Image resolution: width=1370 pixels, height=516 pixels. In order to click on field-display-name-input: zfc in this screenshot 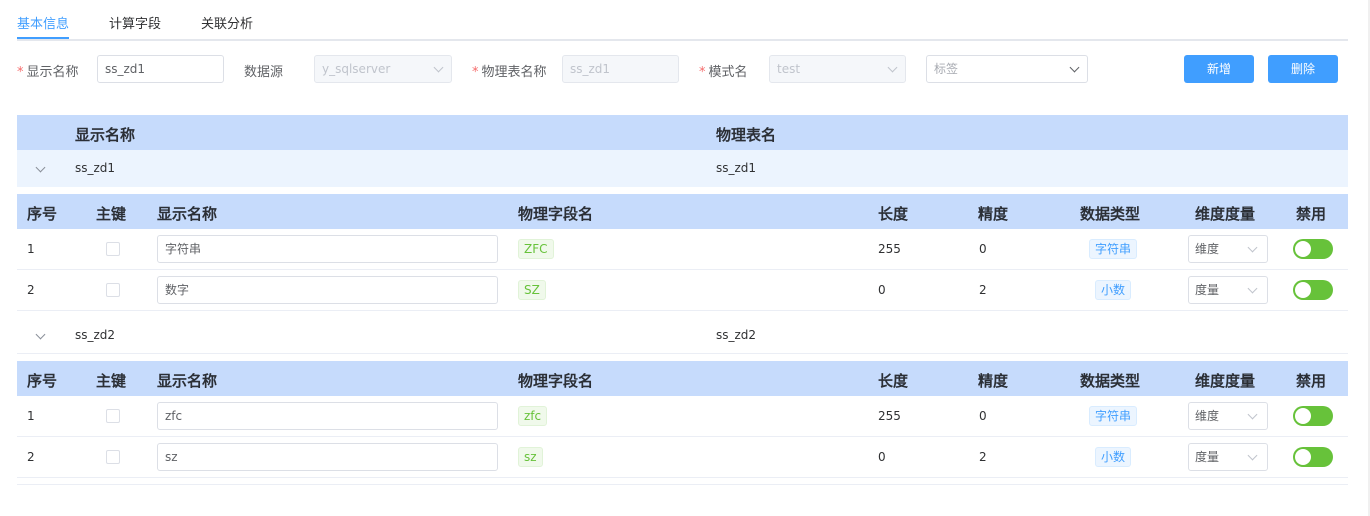, I will do `click(327, 416)`.